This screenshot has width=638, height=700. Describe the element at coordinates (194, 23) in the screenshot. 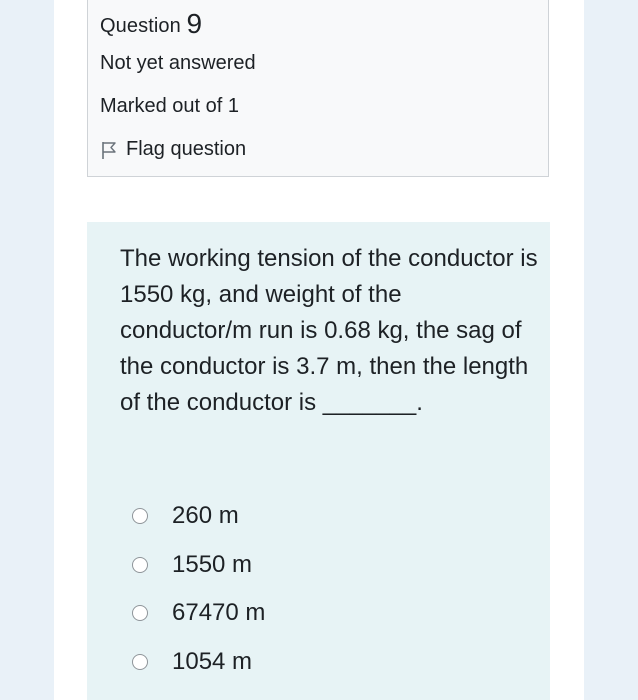

I see `question-number-value: 9` at that location.